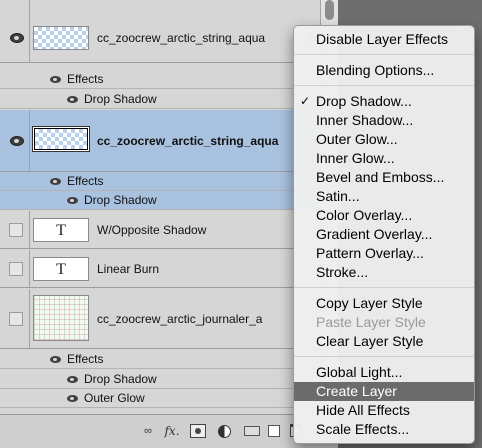  What do you see at coordinates (305, 101) in the screenshot?
I see `checkmark-icon: ✓` at bounding box center [305, 101].